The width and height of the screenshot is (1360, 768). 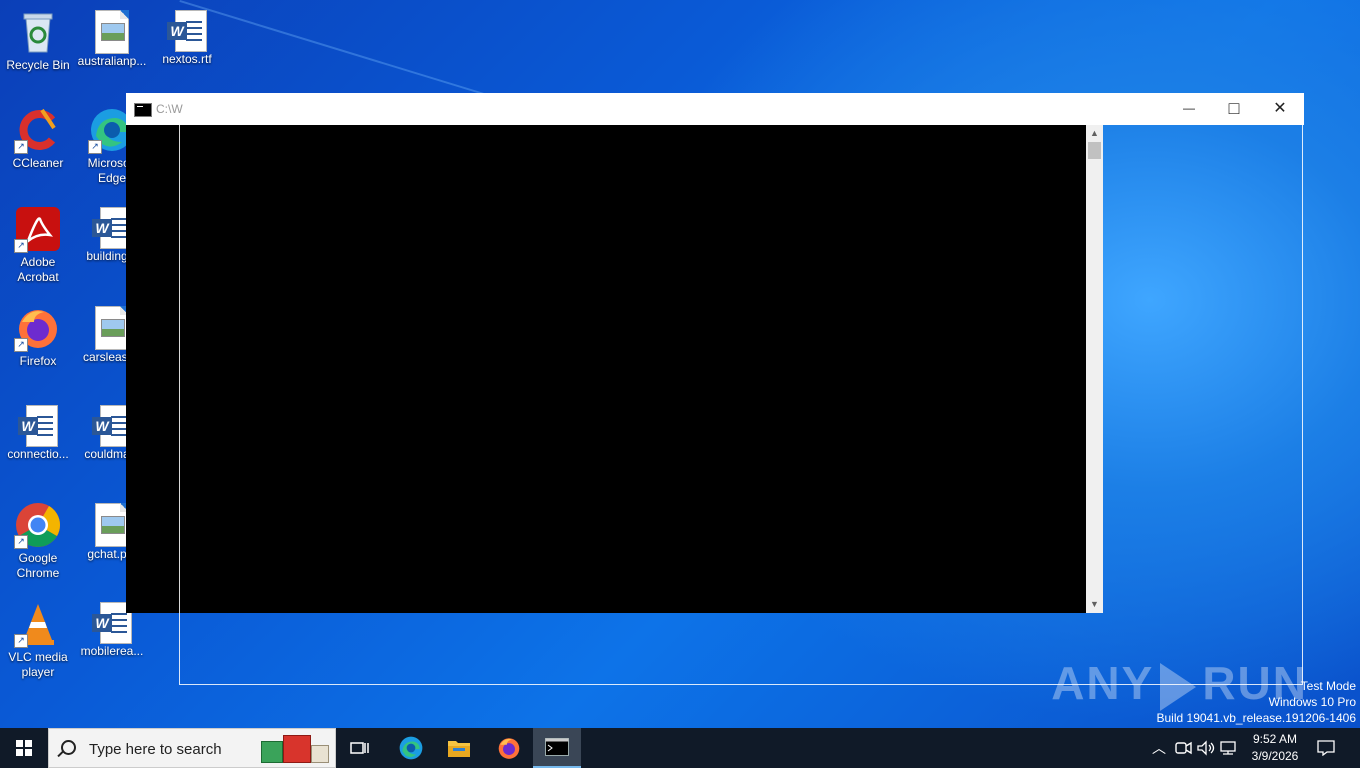 I want to click on firefox-icon: ↗, so click(x=38, y=328).